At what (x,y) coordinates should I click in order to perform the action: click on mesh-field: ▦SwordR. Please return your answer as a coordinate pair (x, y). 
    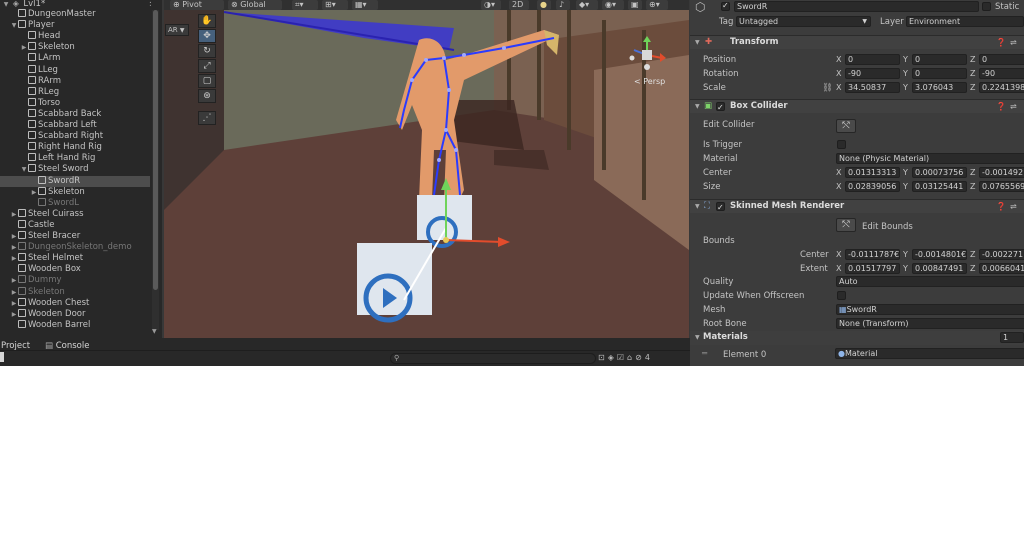
    Looking at the image, I should click on (930, 309).